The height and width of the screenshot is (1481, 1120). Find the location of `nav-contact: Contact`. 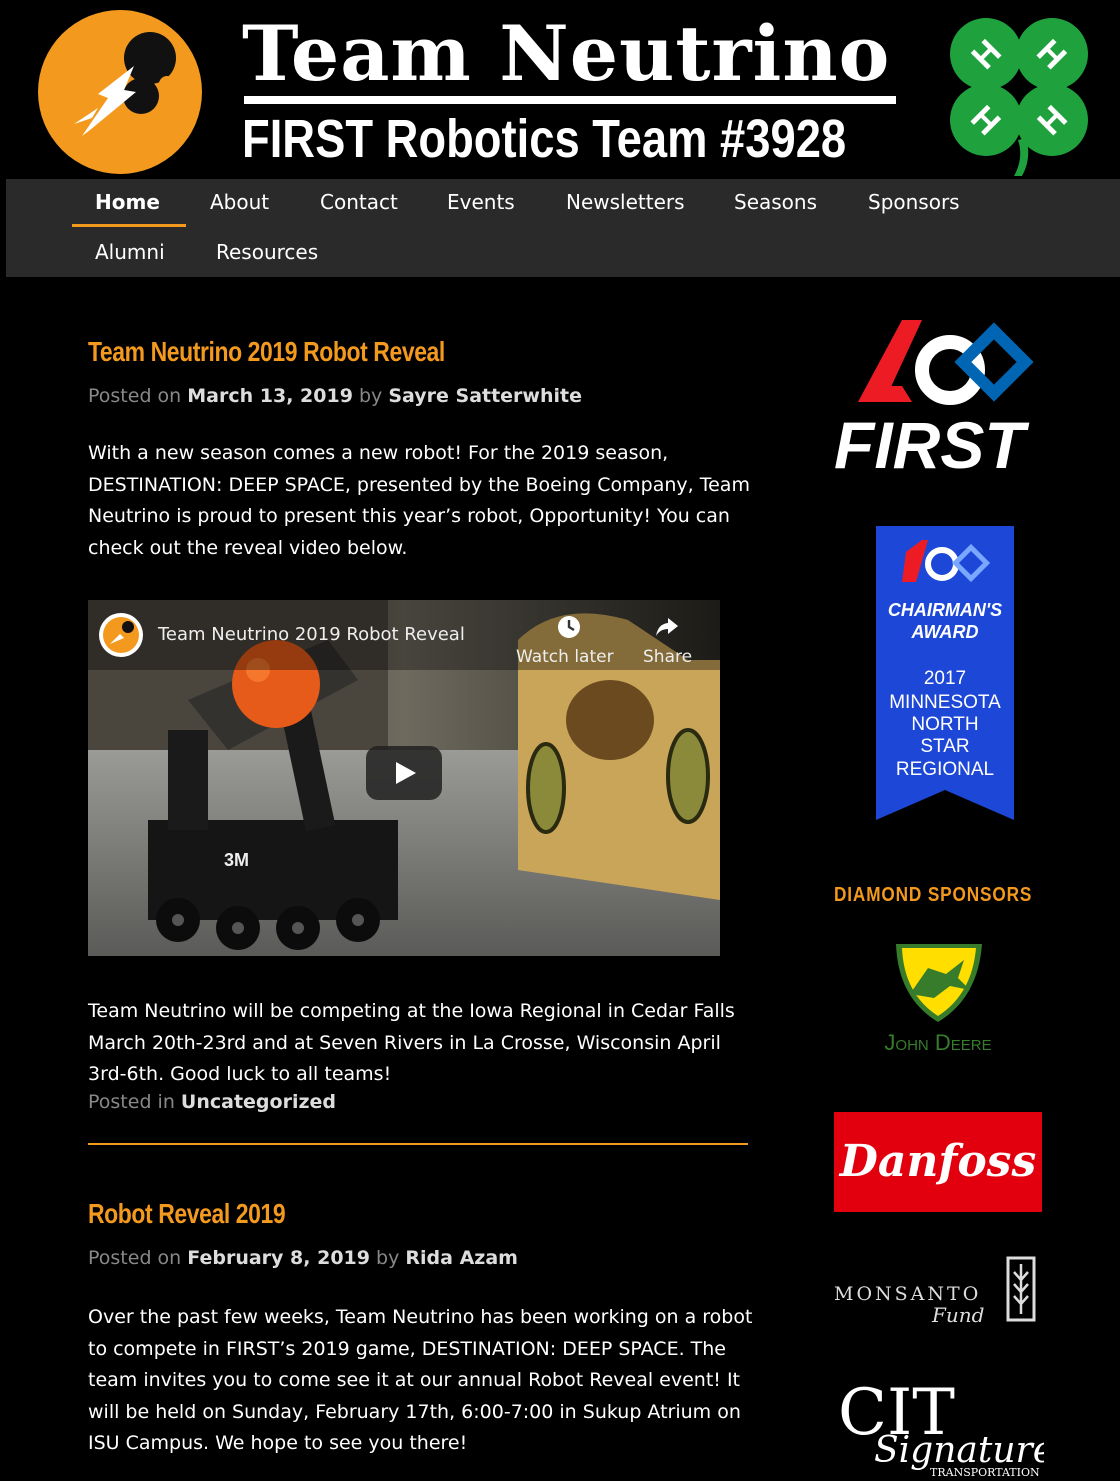

nav-contact: Contact is located at coordinates (359, 202).